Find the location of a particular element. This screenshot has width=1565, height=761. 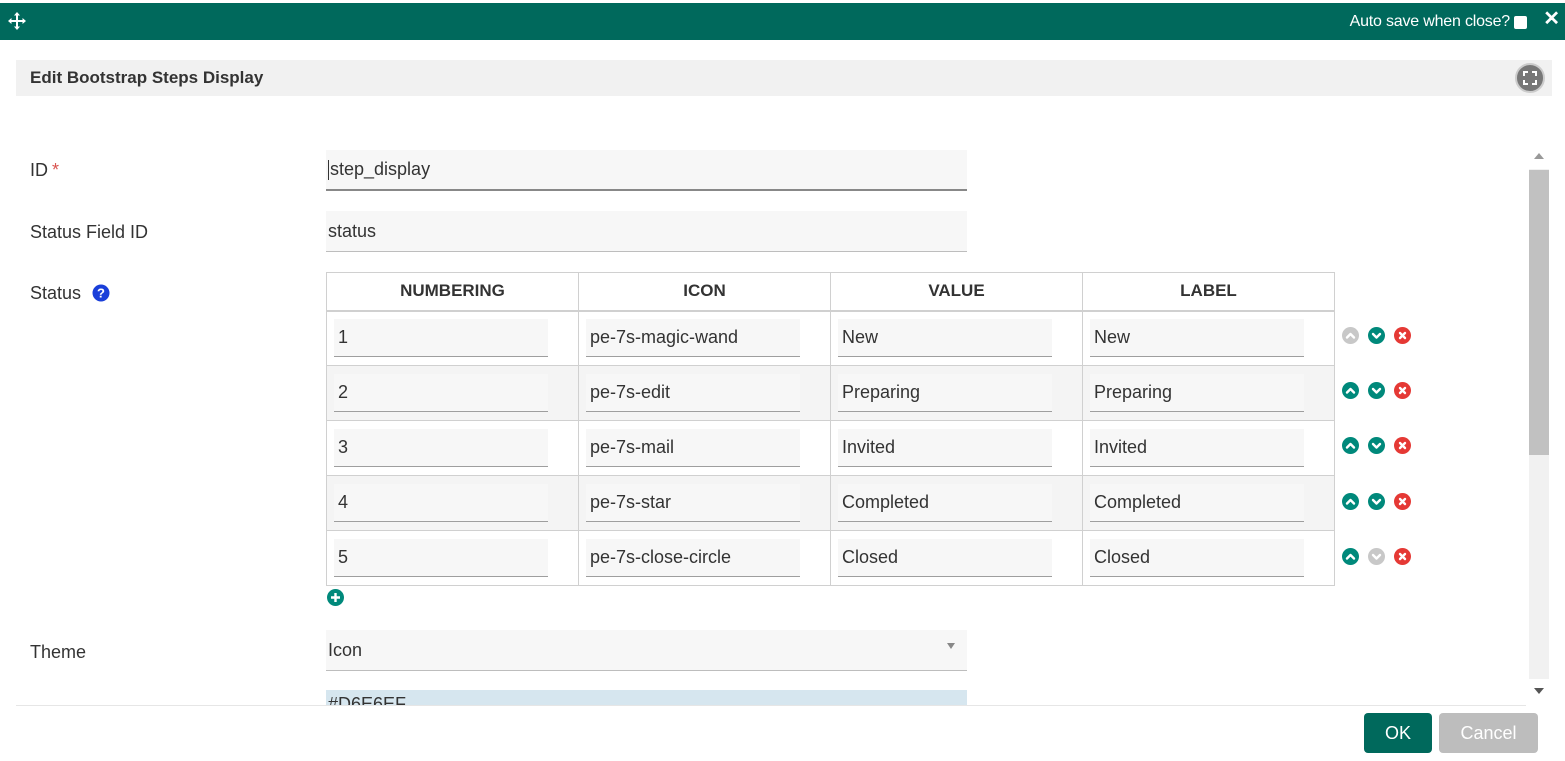

chevron-down-icon is located at coordinates (951, 646).